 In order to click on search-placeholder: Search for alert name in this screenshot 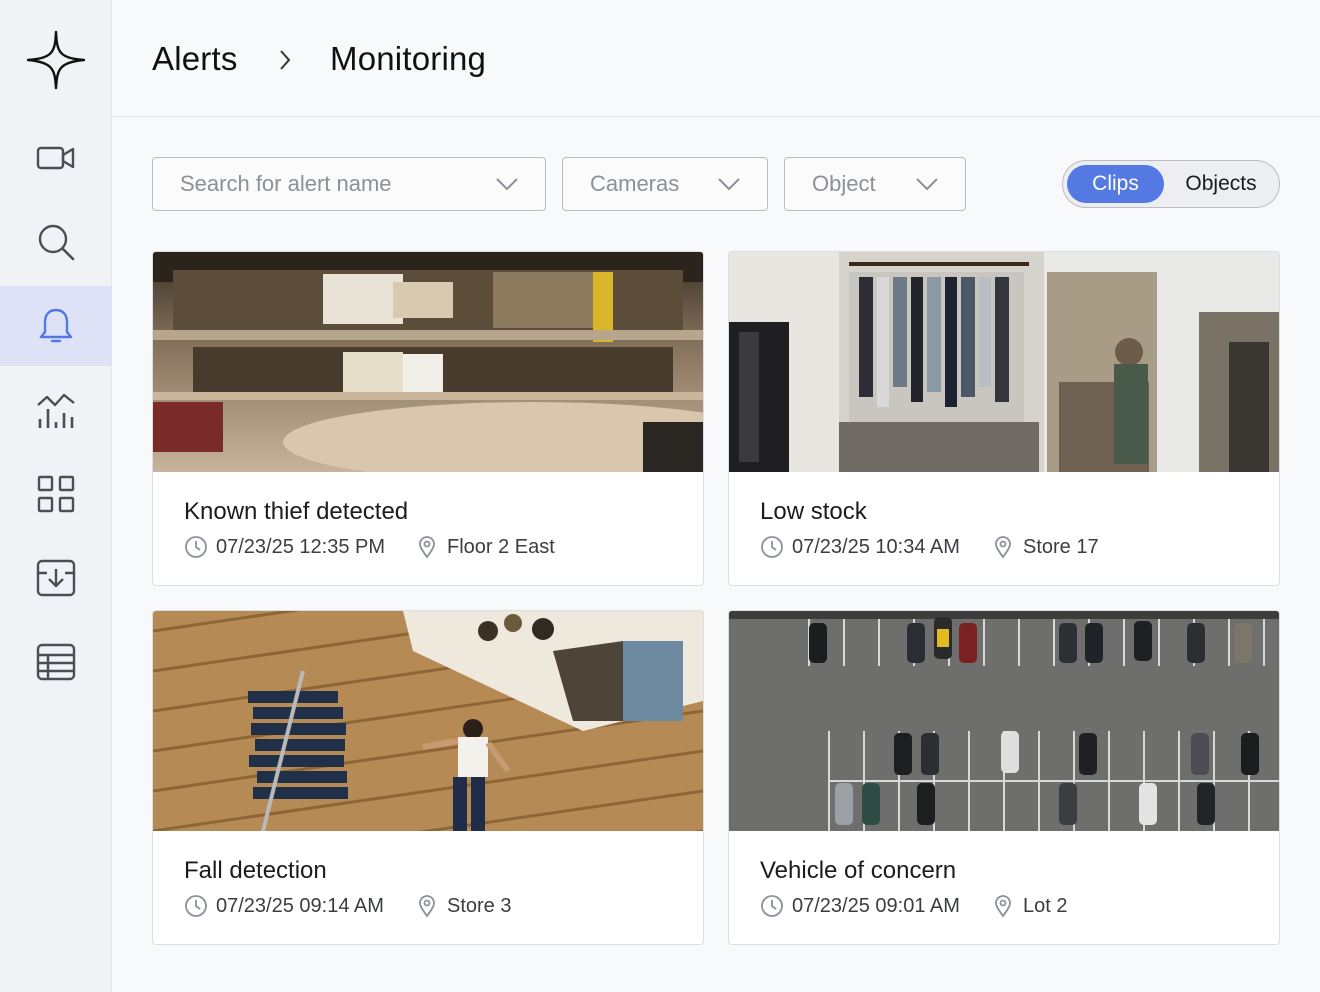, I will do `click(286, 183)`.